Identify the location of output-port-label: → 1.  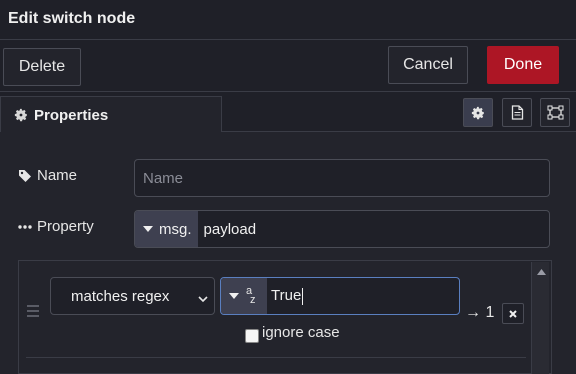
(480, 312).